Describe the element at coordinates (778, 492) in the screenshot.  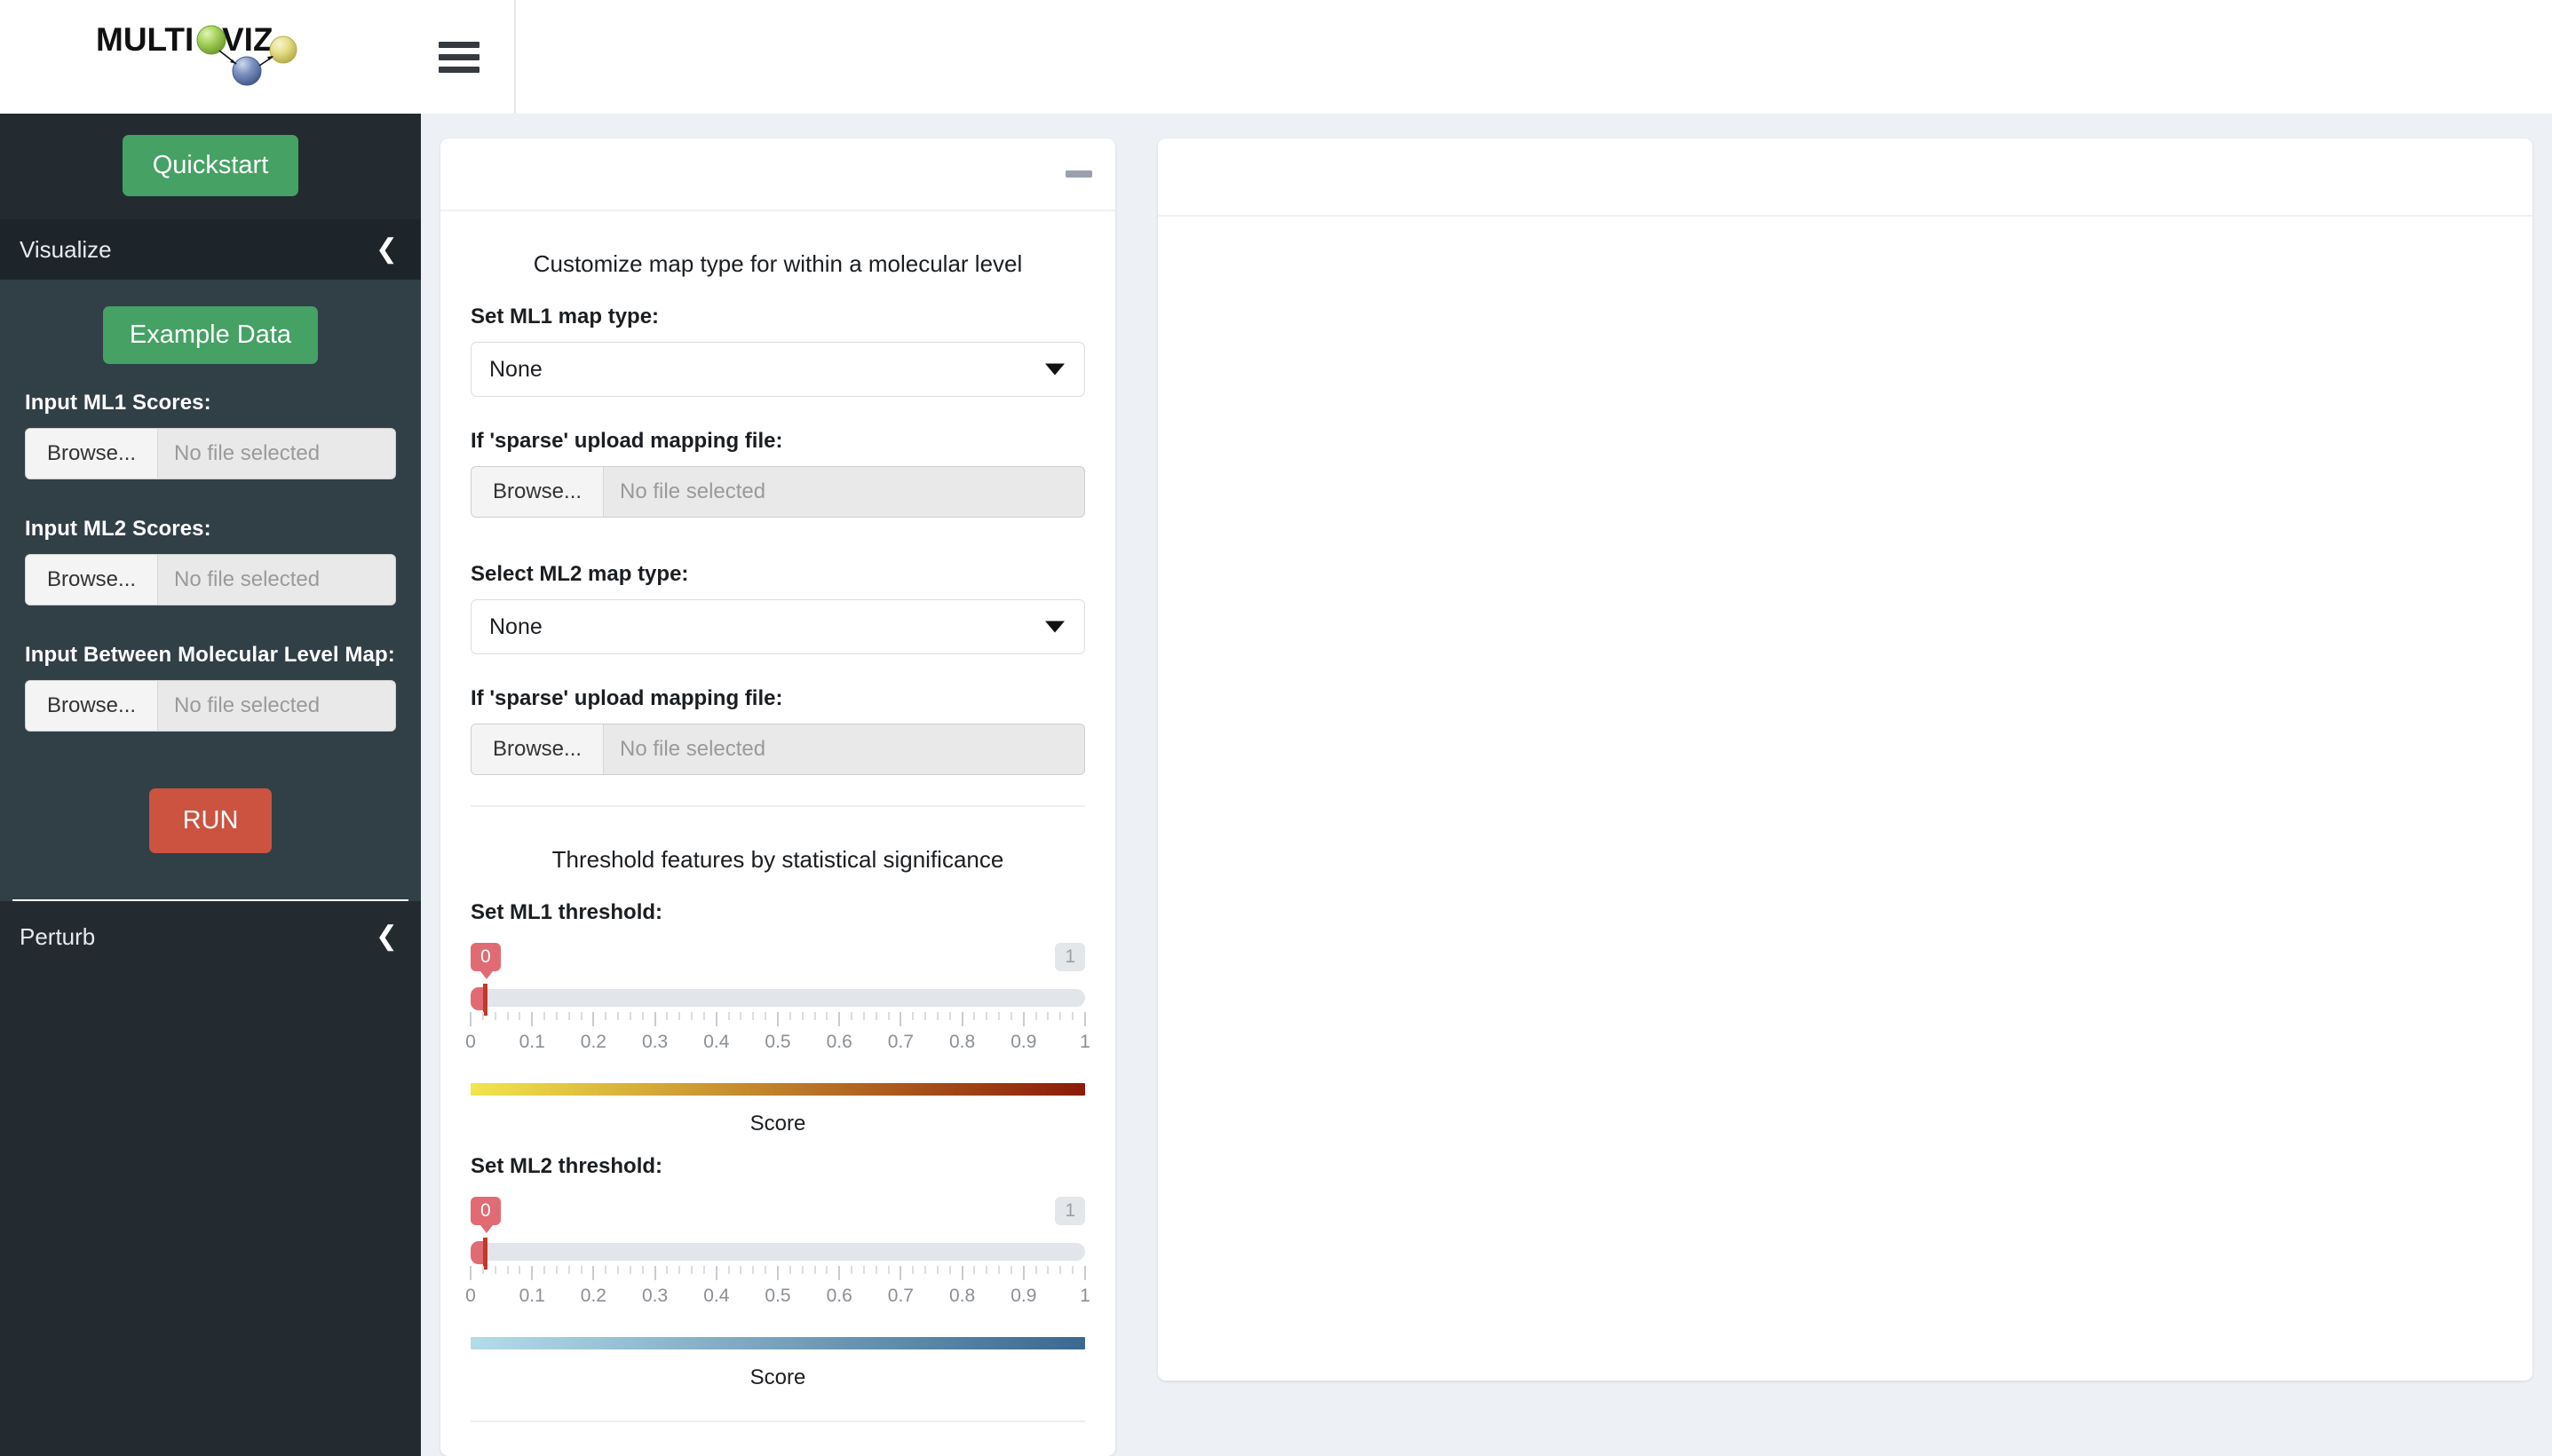
I see `ml1-sparse-file-input: Browse... No file selected` at that location.